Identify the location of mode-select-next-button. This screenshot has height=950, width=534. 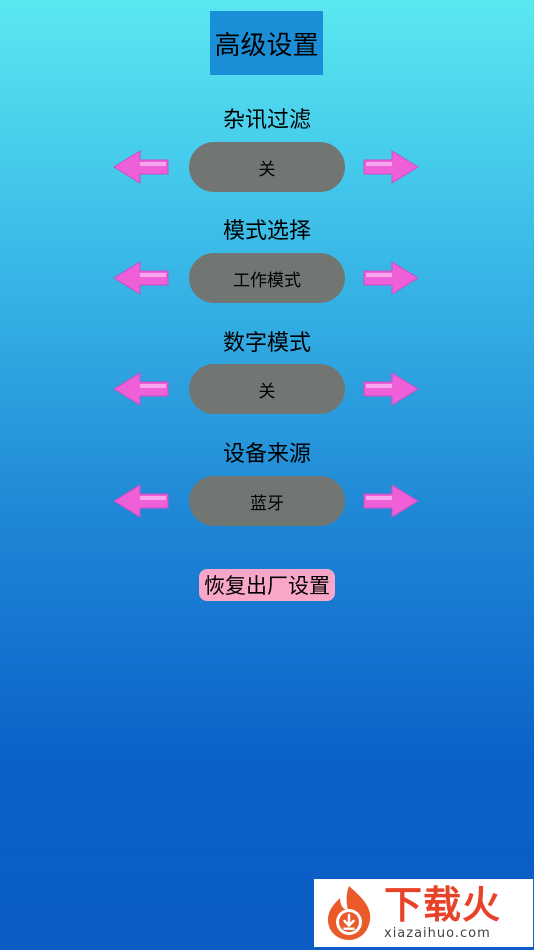
(391, 278).